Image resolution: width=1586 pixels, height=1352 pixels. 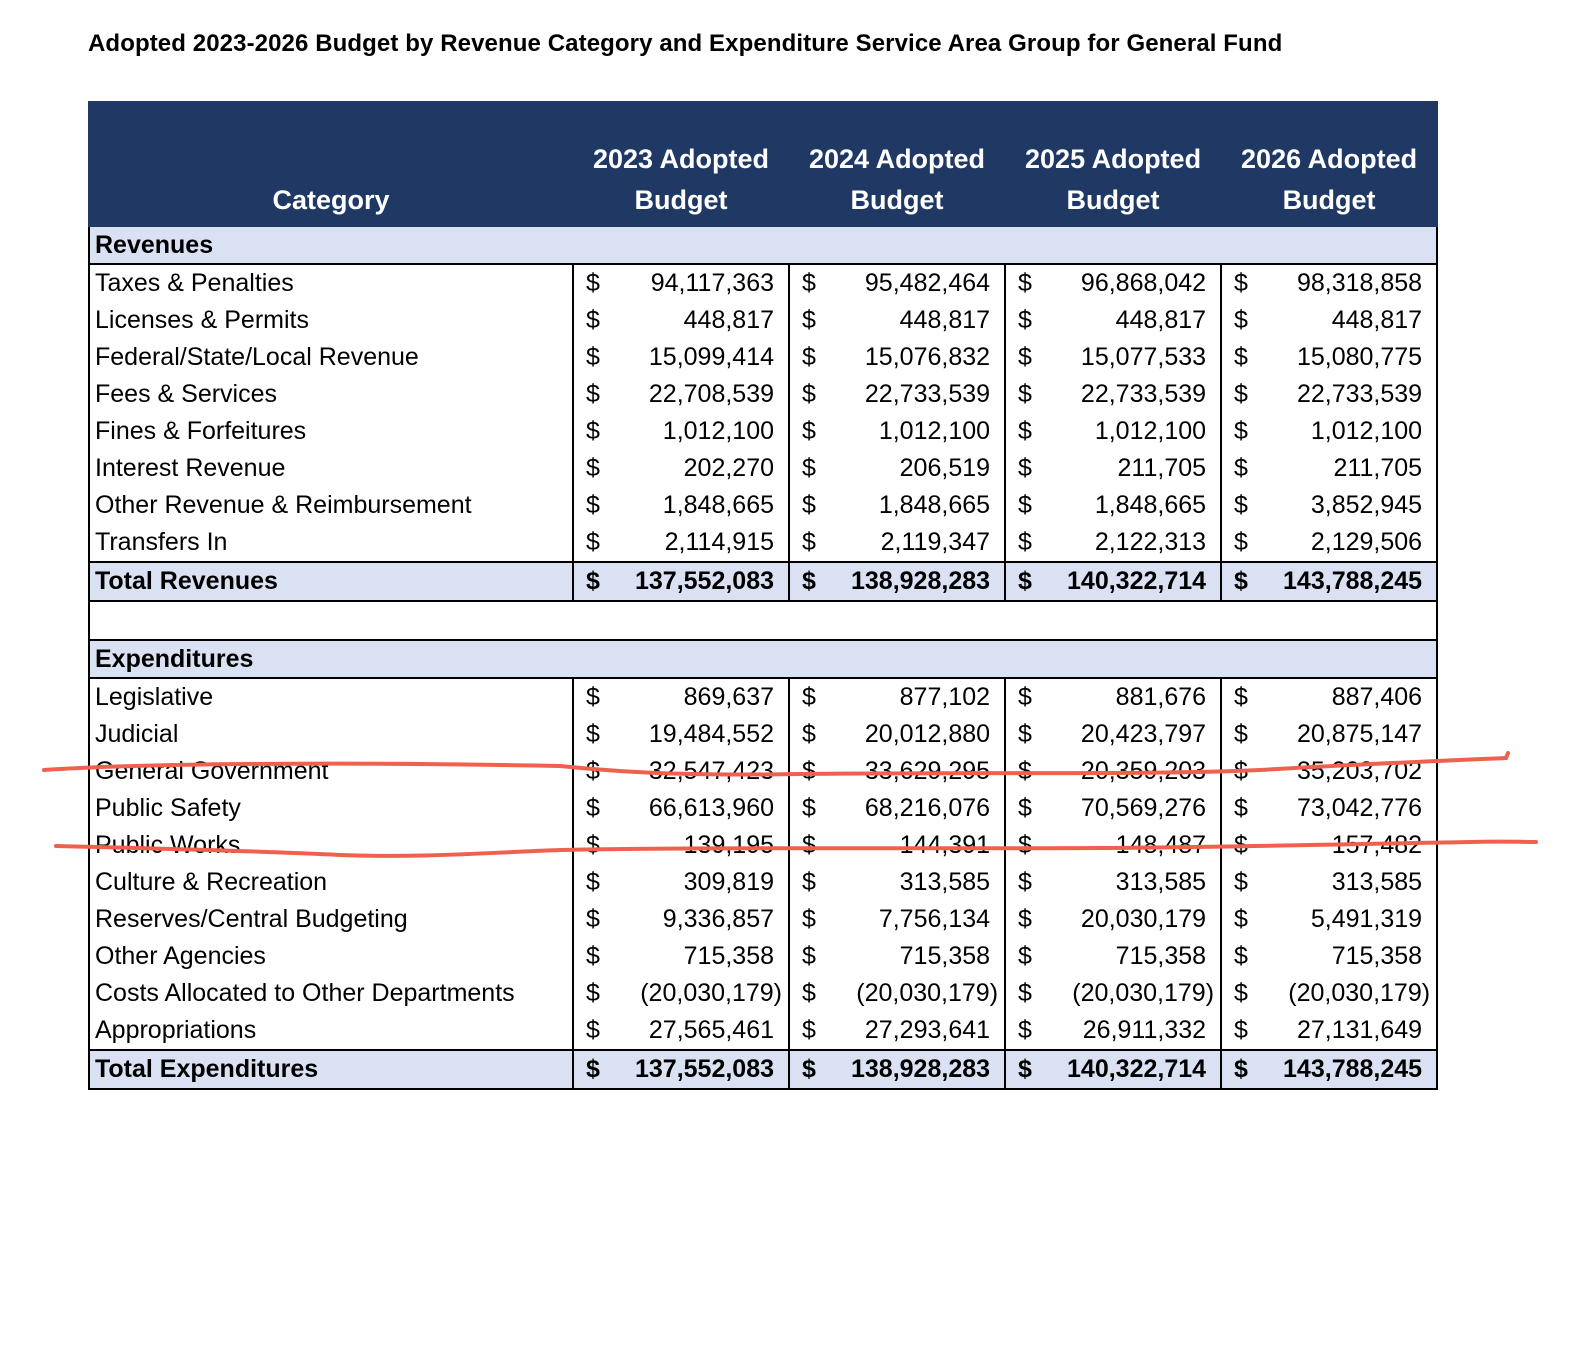 What do you see at coordinates (1353, 505) in the screenshot?
I see `amount-cell: 3,852,945` at bounding box center [1353, 505].